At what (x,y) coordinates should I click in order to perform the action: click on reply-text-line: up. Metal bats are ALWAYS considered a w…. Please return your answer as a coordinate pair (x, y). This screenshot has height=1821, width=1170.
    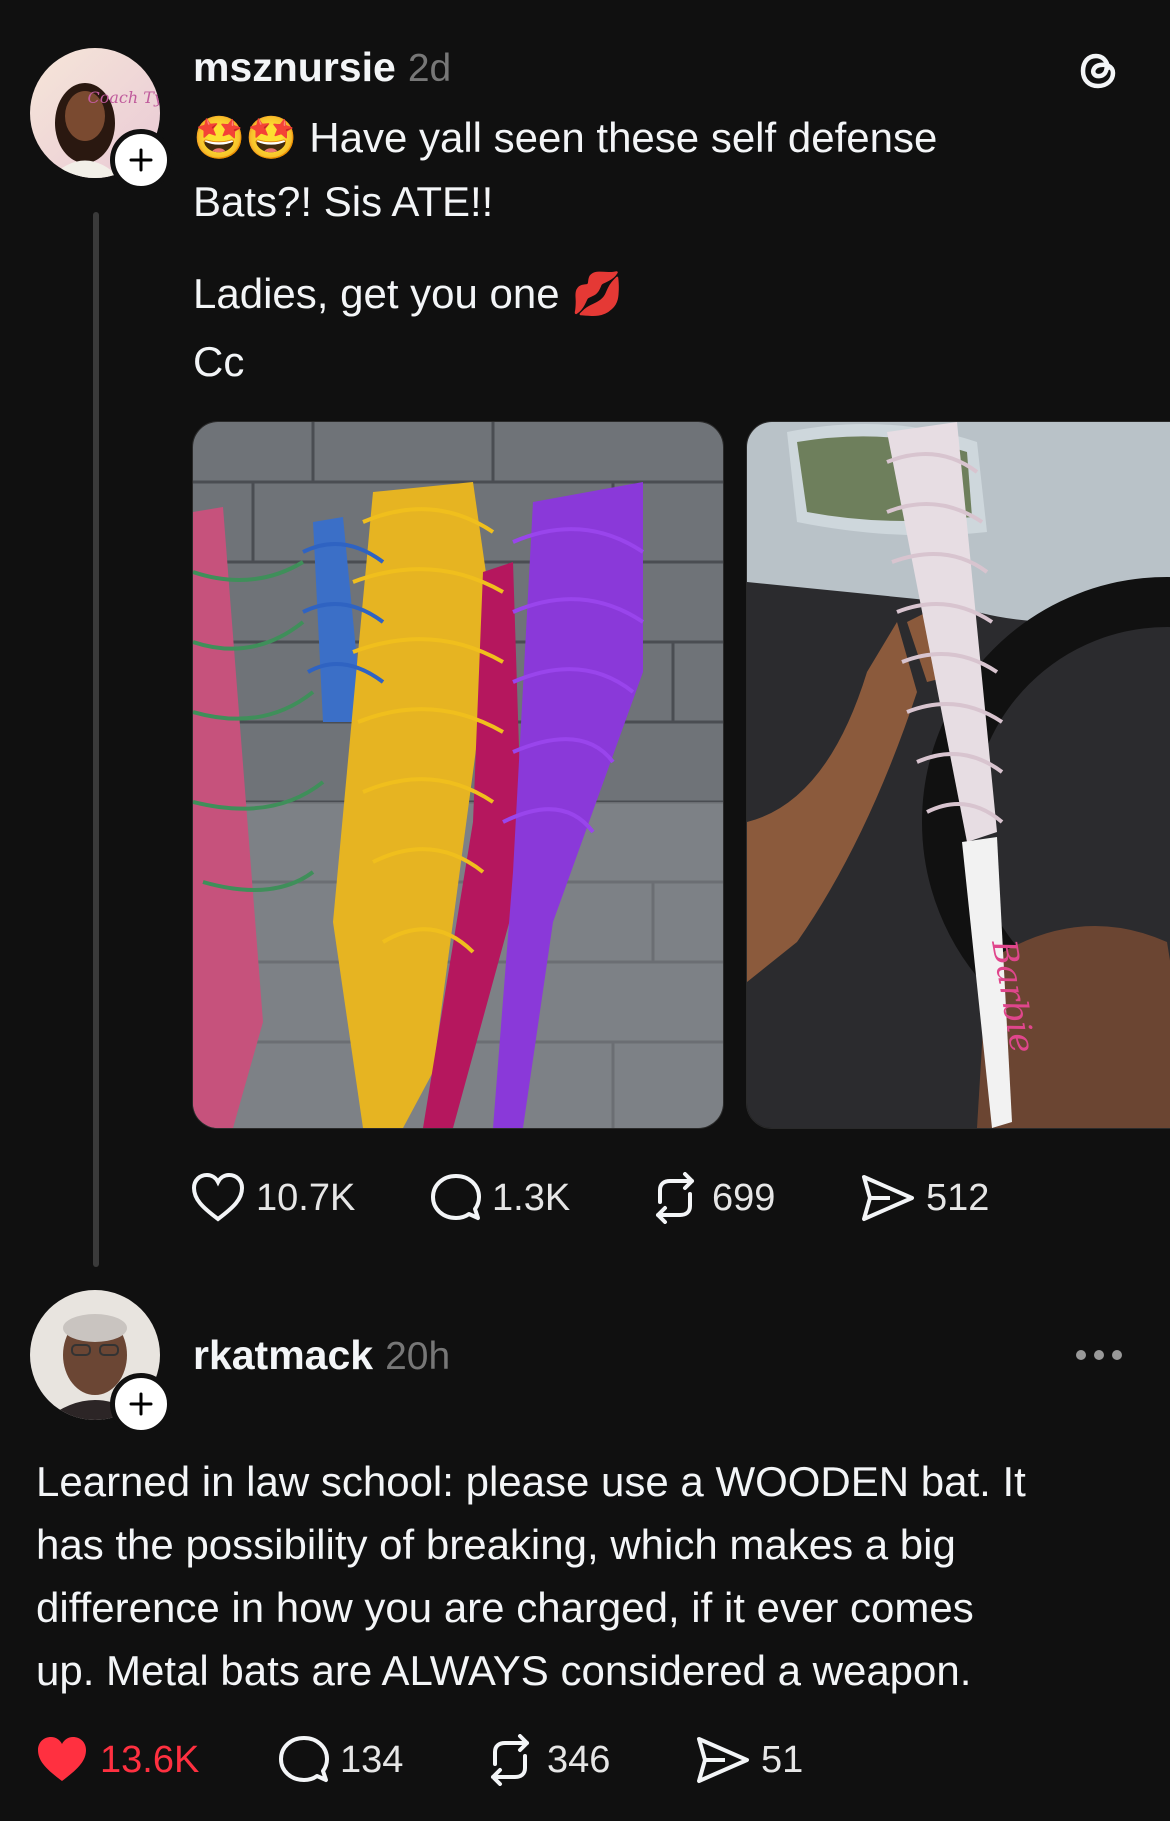
    Looking at the image, I should click on (504, 1670).